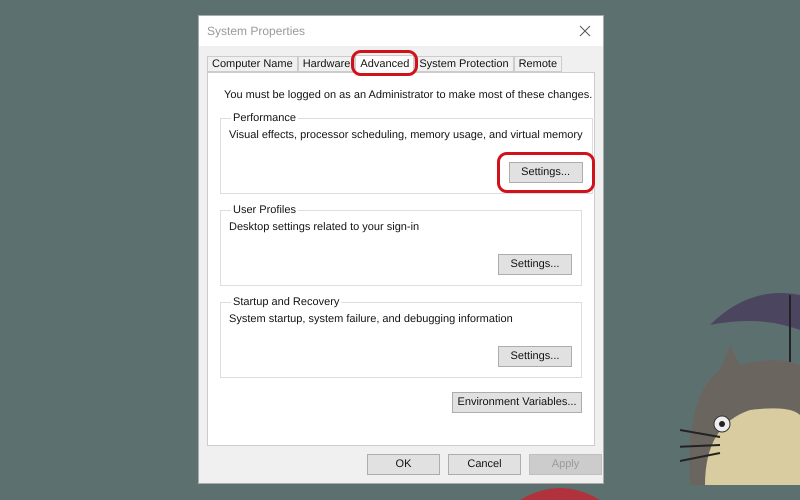  Describe the element at coordinates (538, 64) in the screenshot. I see `tab: Remote` at that location.